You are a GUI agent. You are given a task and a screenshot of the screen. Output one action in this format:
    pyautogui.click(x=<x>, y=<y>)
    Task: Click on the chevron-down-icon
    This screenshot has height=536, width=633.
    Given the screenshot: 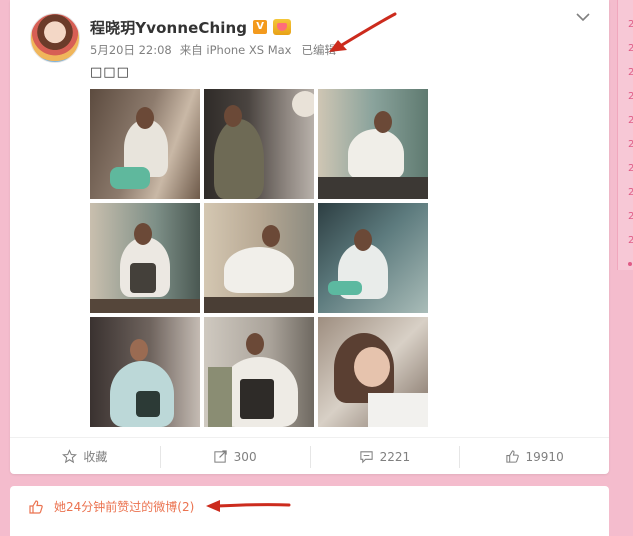 What is the action you would take?
    pyautogui.click(x=583, y=17)
    